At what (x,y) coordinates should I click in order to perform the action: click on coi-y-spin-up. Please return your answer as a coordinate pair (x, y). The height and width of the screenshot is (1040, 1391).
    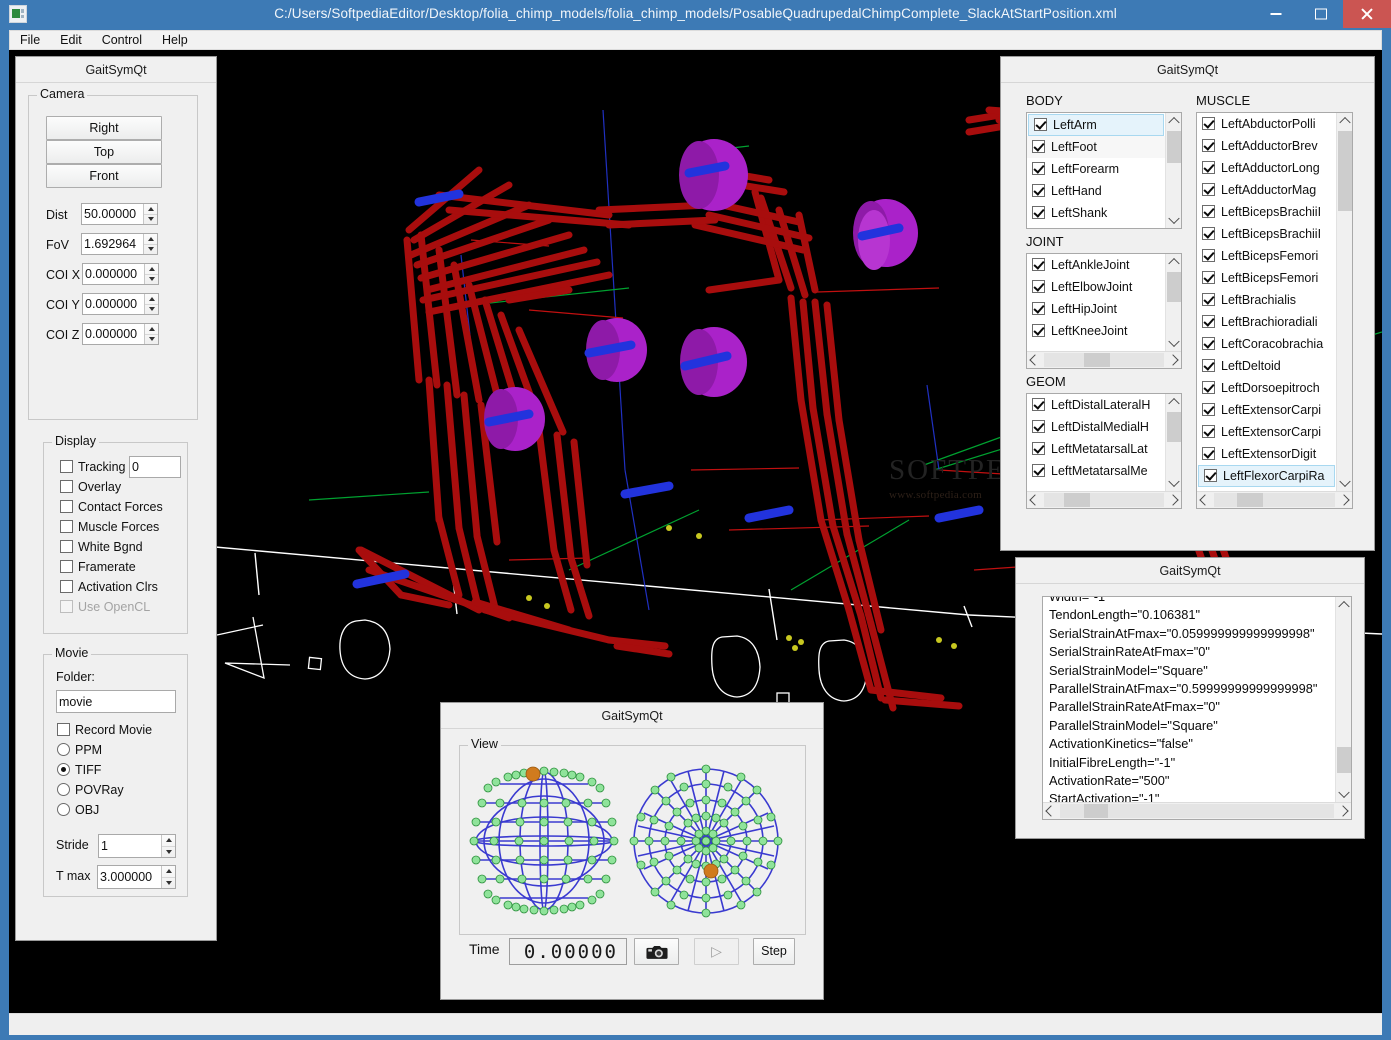
    Looking at the image, I should click on (151, 299).